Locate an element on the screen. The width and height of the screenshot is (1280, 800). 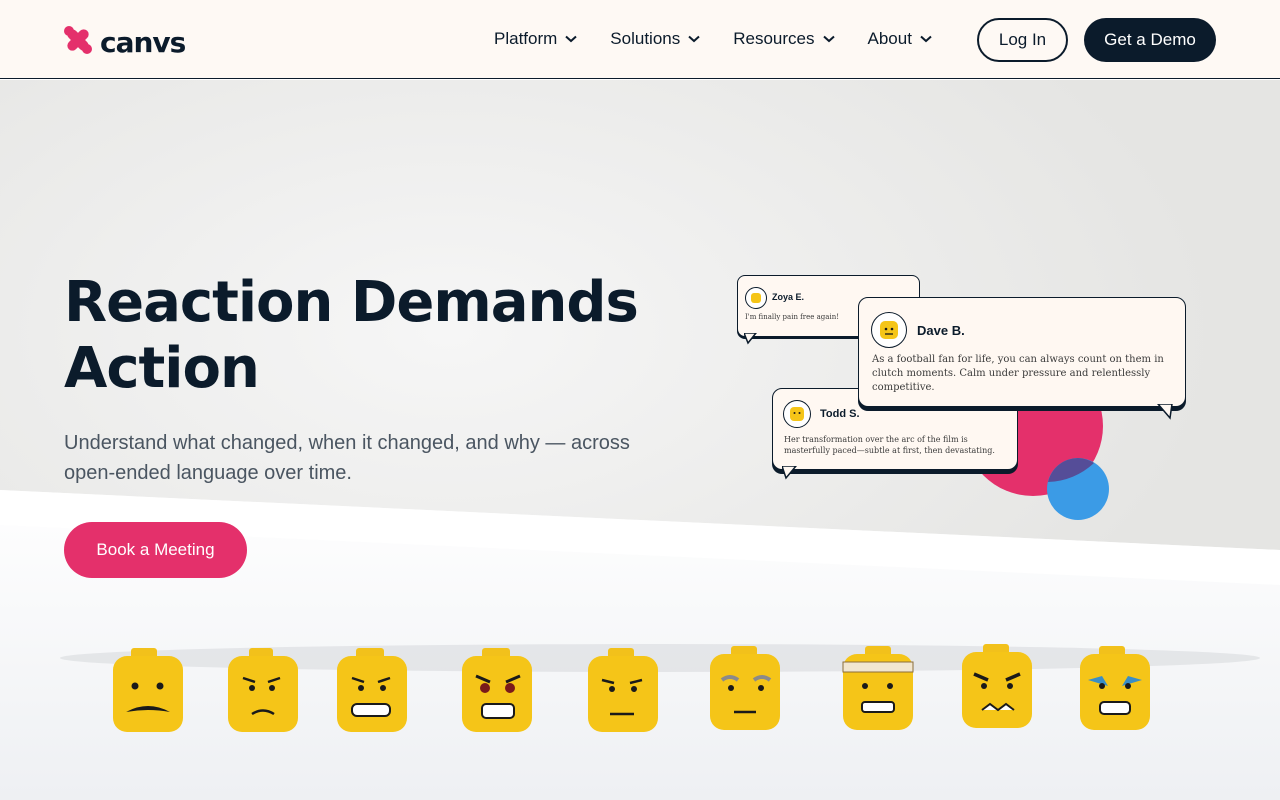
nav-item-label: Platform is located at coordinates (526, 38).